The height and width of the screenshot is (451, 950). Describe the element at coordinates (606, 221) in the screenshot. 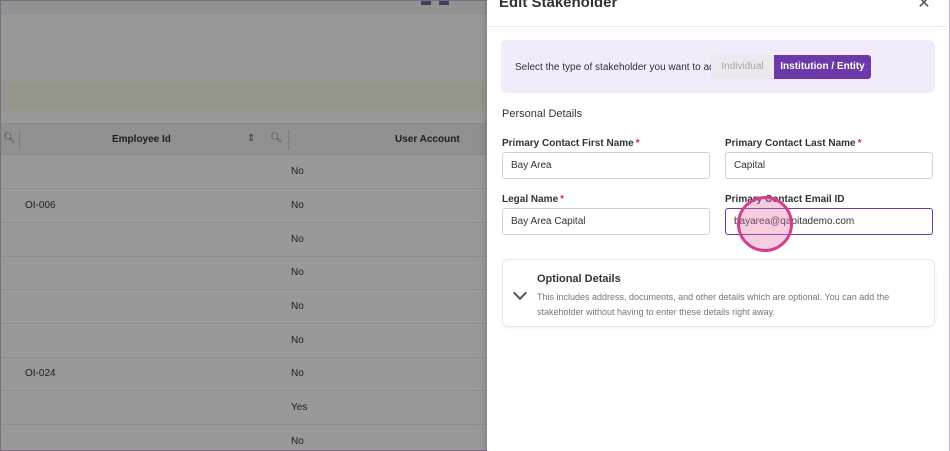

I see `legal-name-field` at that location.